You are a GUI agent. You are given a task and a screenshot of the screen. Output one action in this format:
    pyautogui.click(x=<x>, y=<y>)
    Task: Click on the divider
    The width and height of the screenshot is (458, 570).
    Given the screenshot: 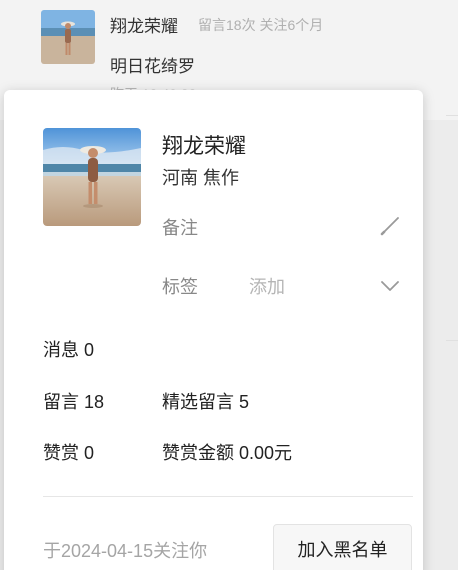 What is the action you would take?
    pyautogui.click(x=228, y=496)
    